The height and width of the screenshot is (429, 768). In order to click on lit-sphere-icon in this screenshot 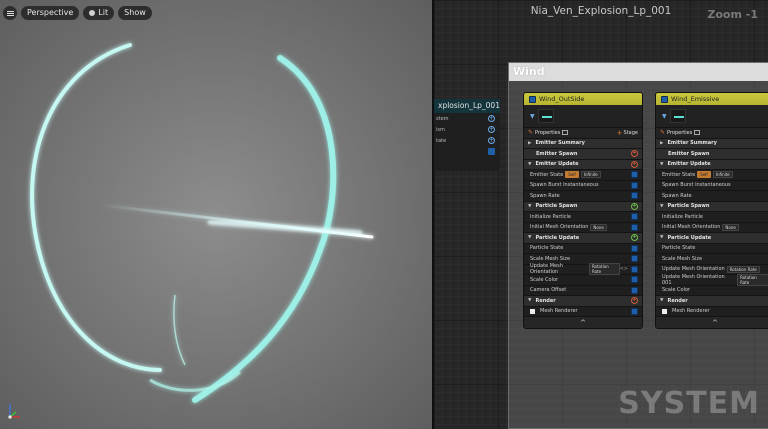, I will do `click(92, 13)`.